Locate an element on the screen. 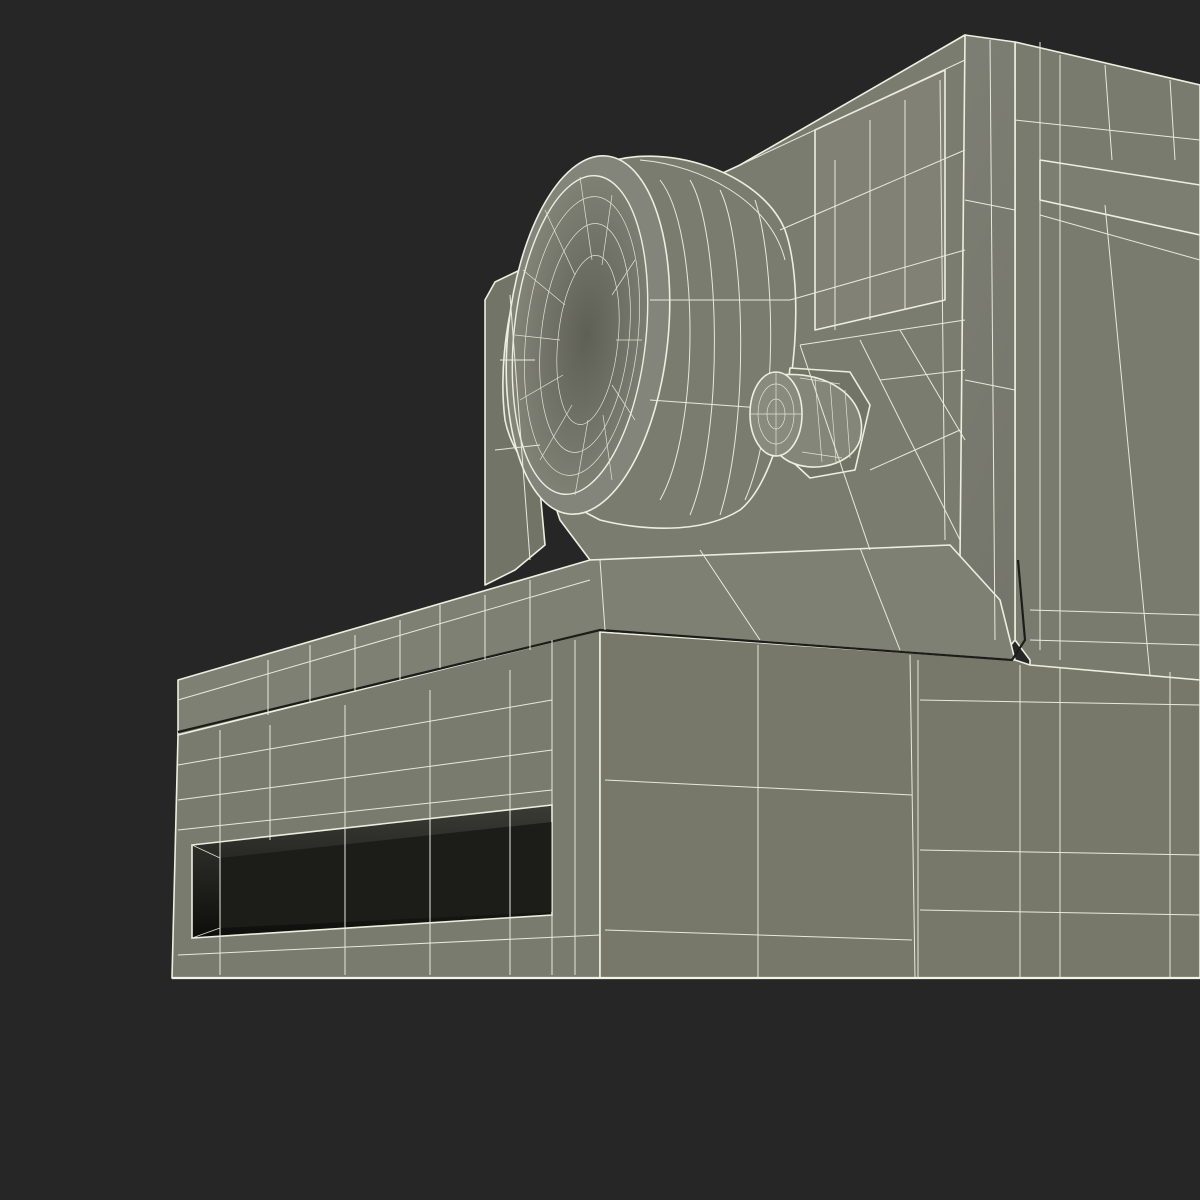 The width and height of the screenshot is (1200, 1200). funnel is located at coordinates (649, 341).